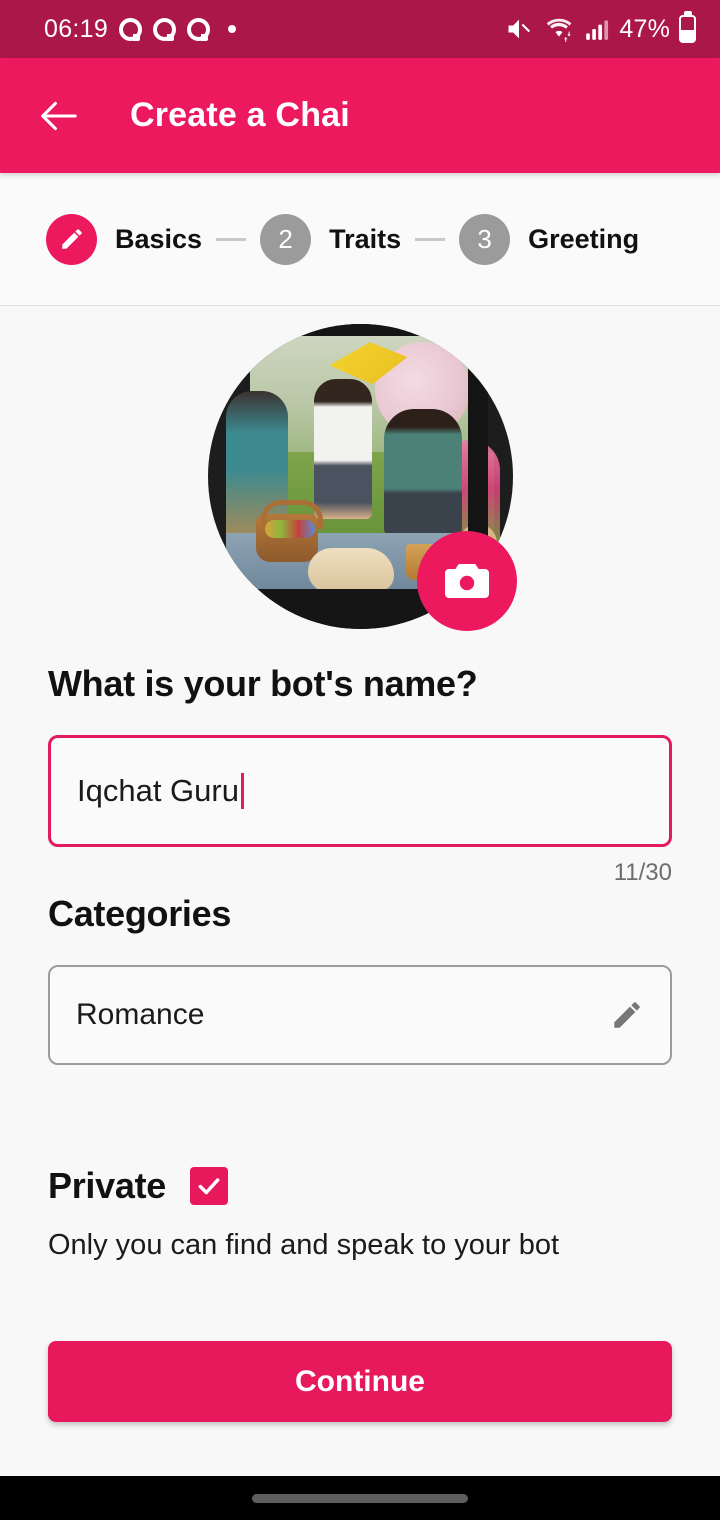  I want to click on battery-icon, so click(687, 29).